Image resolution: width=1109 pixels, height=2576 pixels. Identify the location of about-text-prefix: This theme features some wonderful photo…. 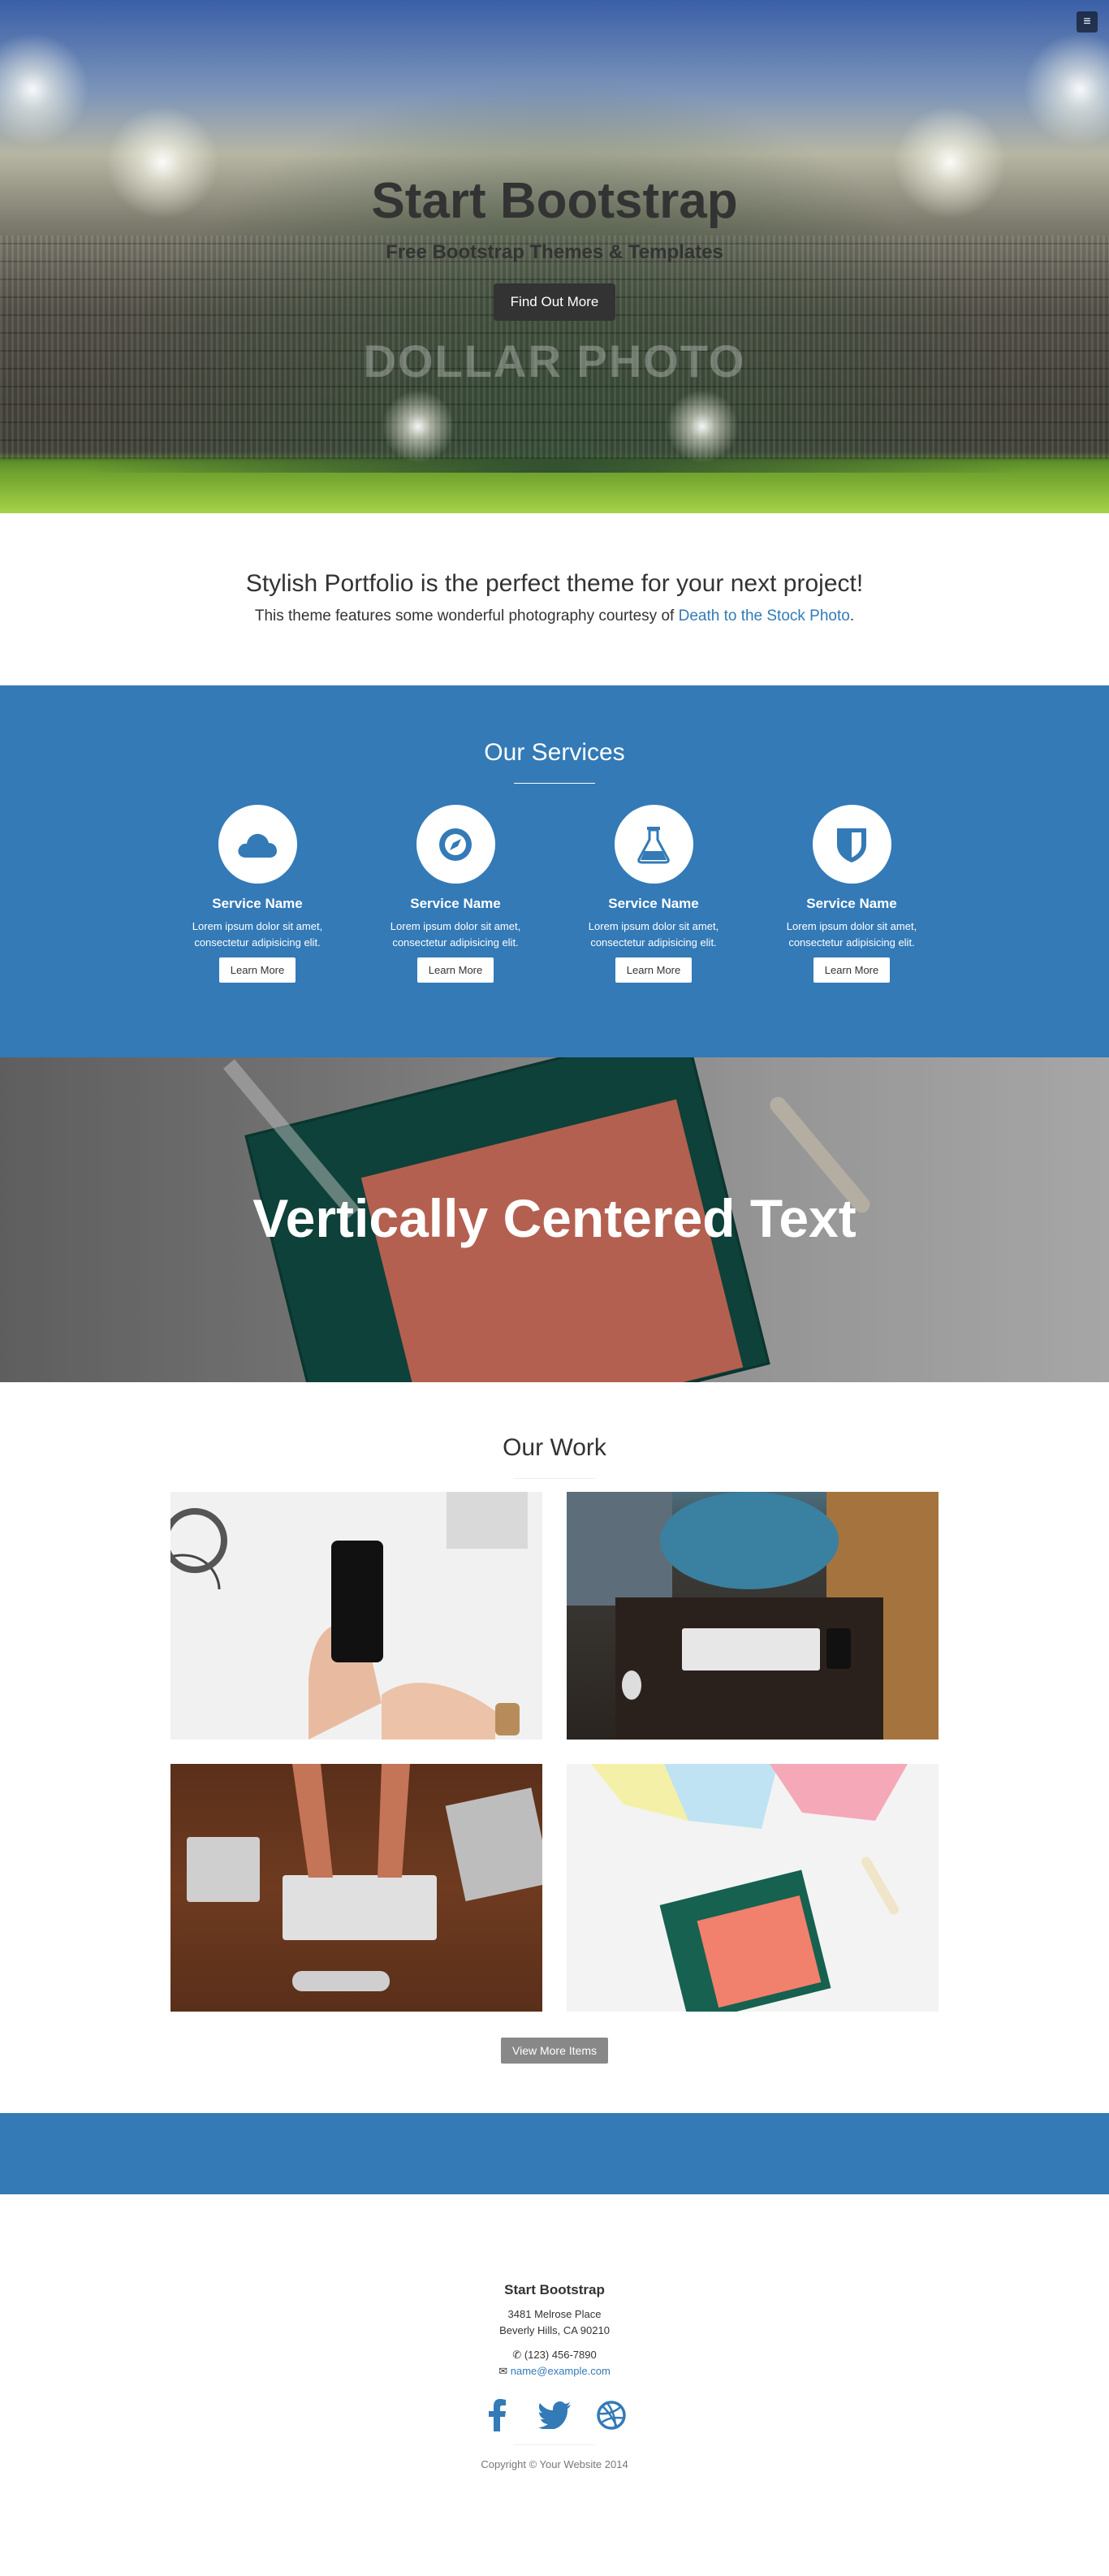
(467, 616).